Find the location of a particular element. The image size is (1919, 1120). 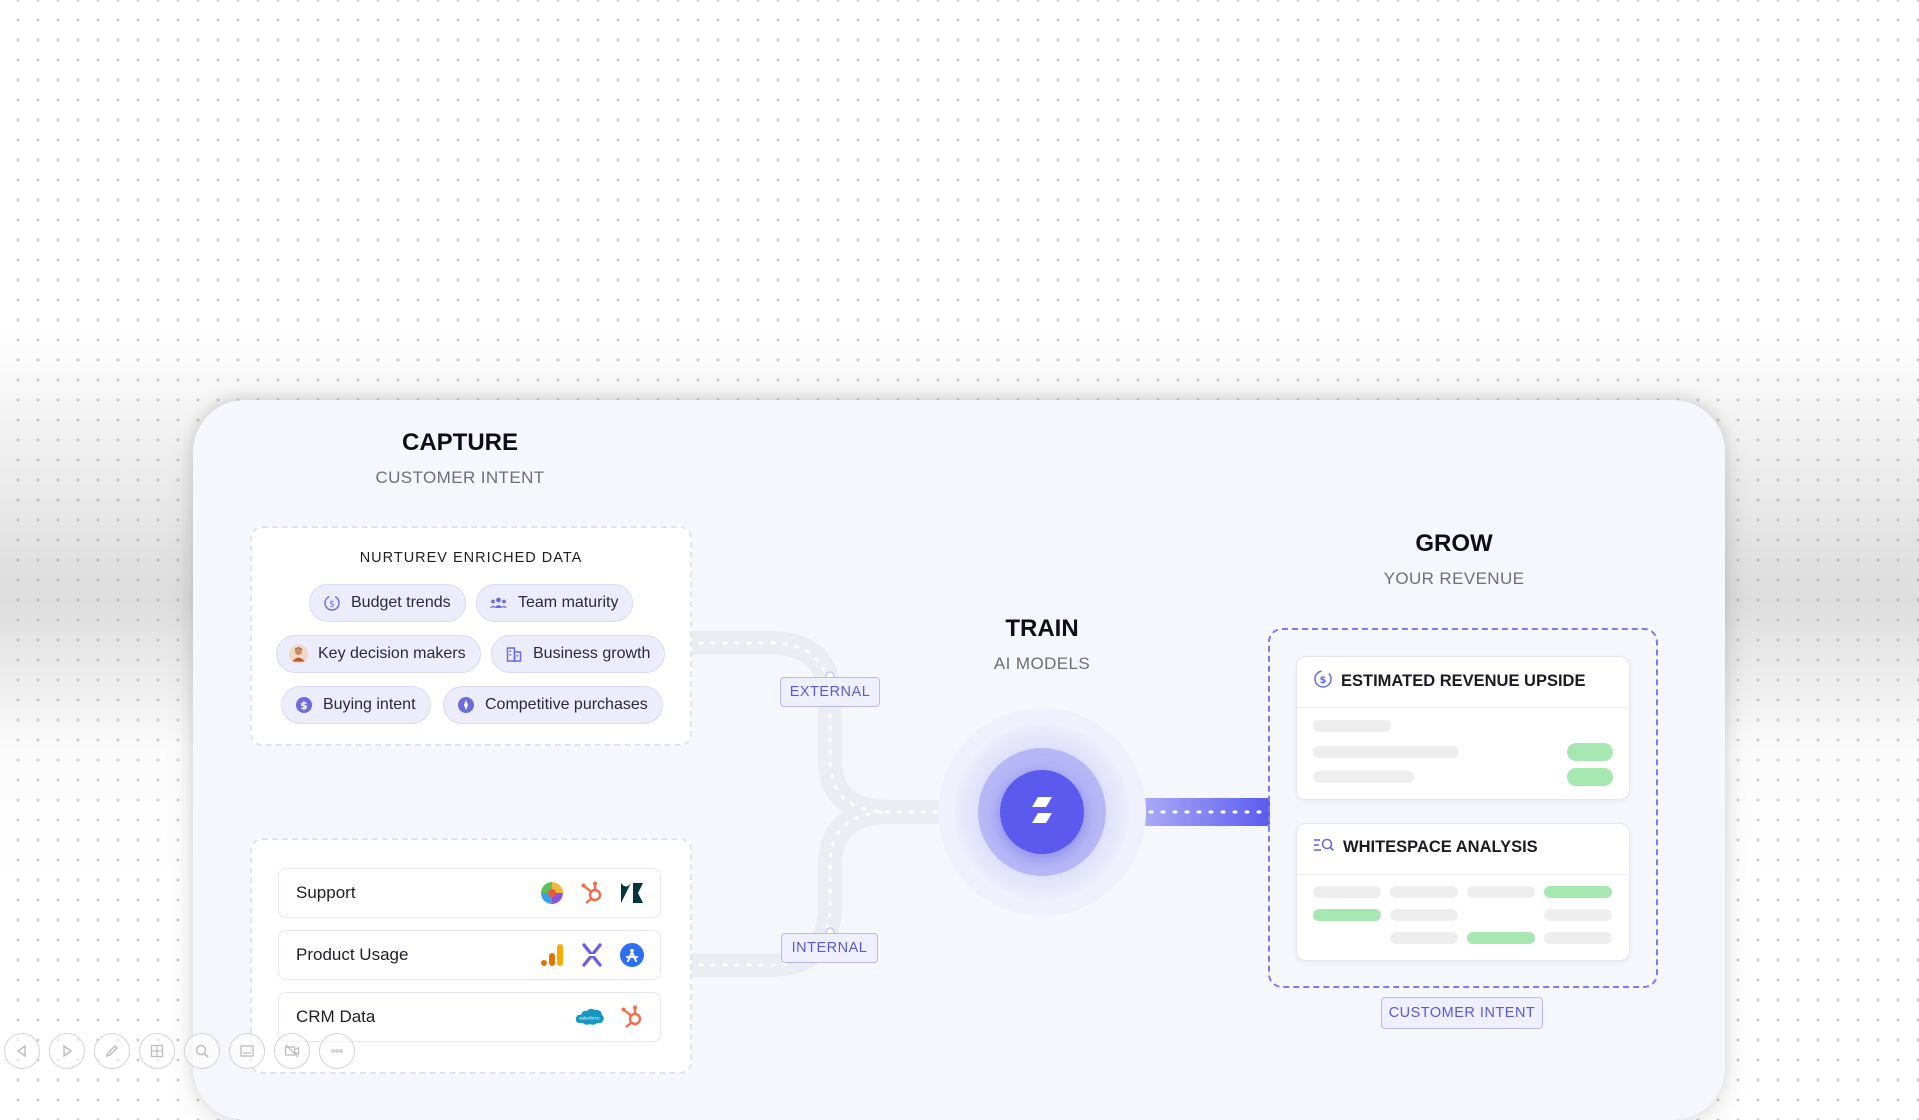

freshdesk-logo-icon is located at coordinates (552, 895).